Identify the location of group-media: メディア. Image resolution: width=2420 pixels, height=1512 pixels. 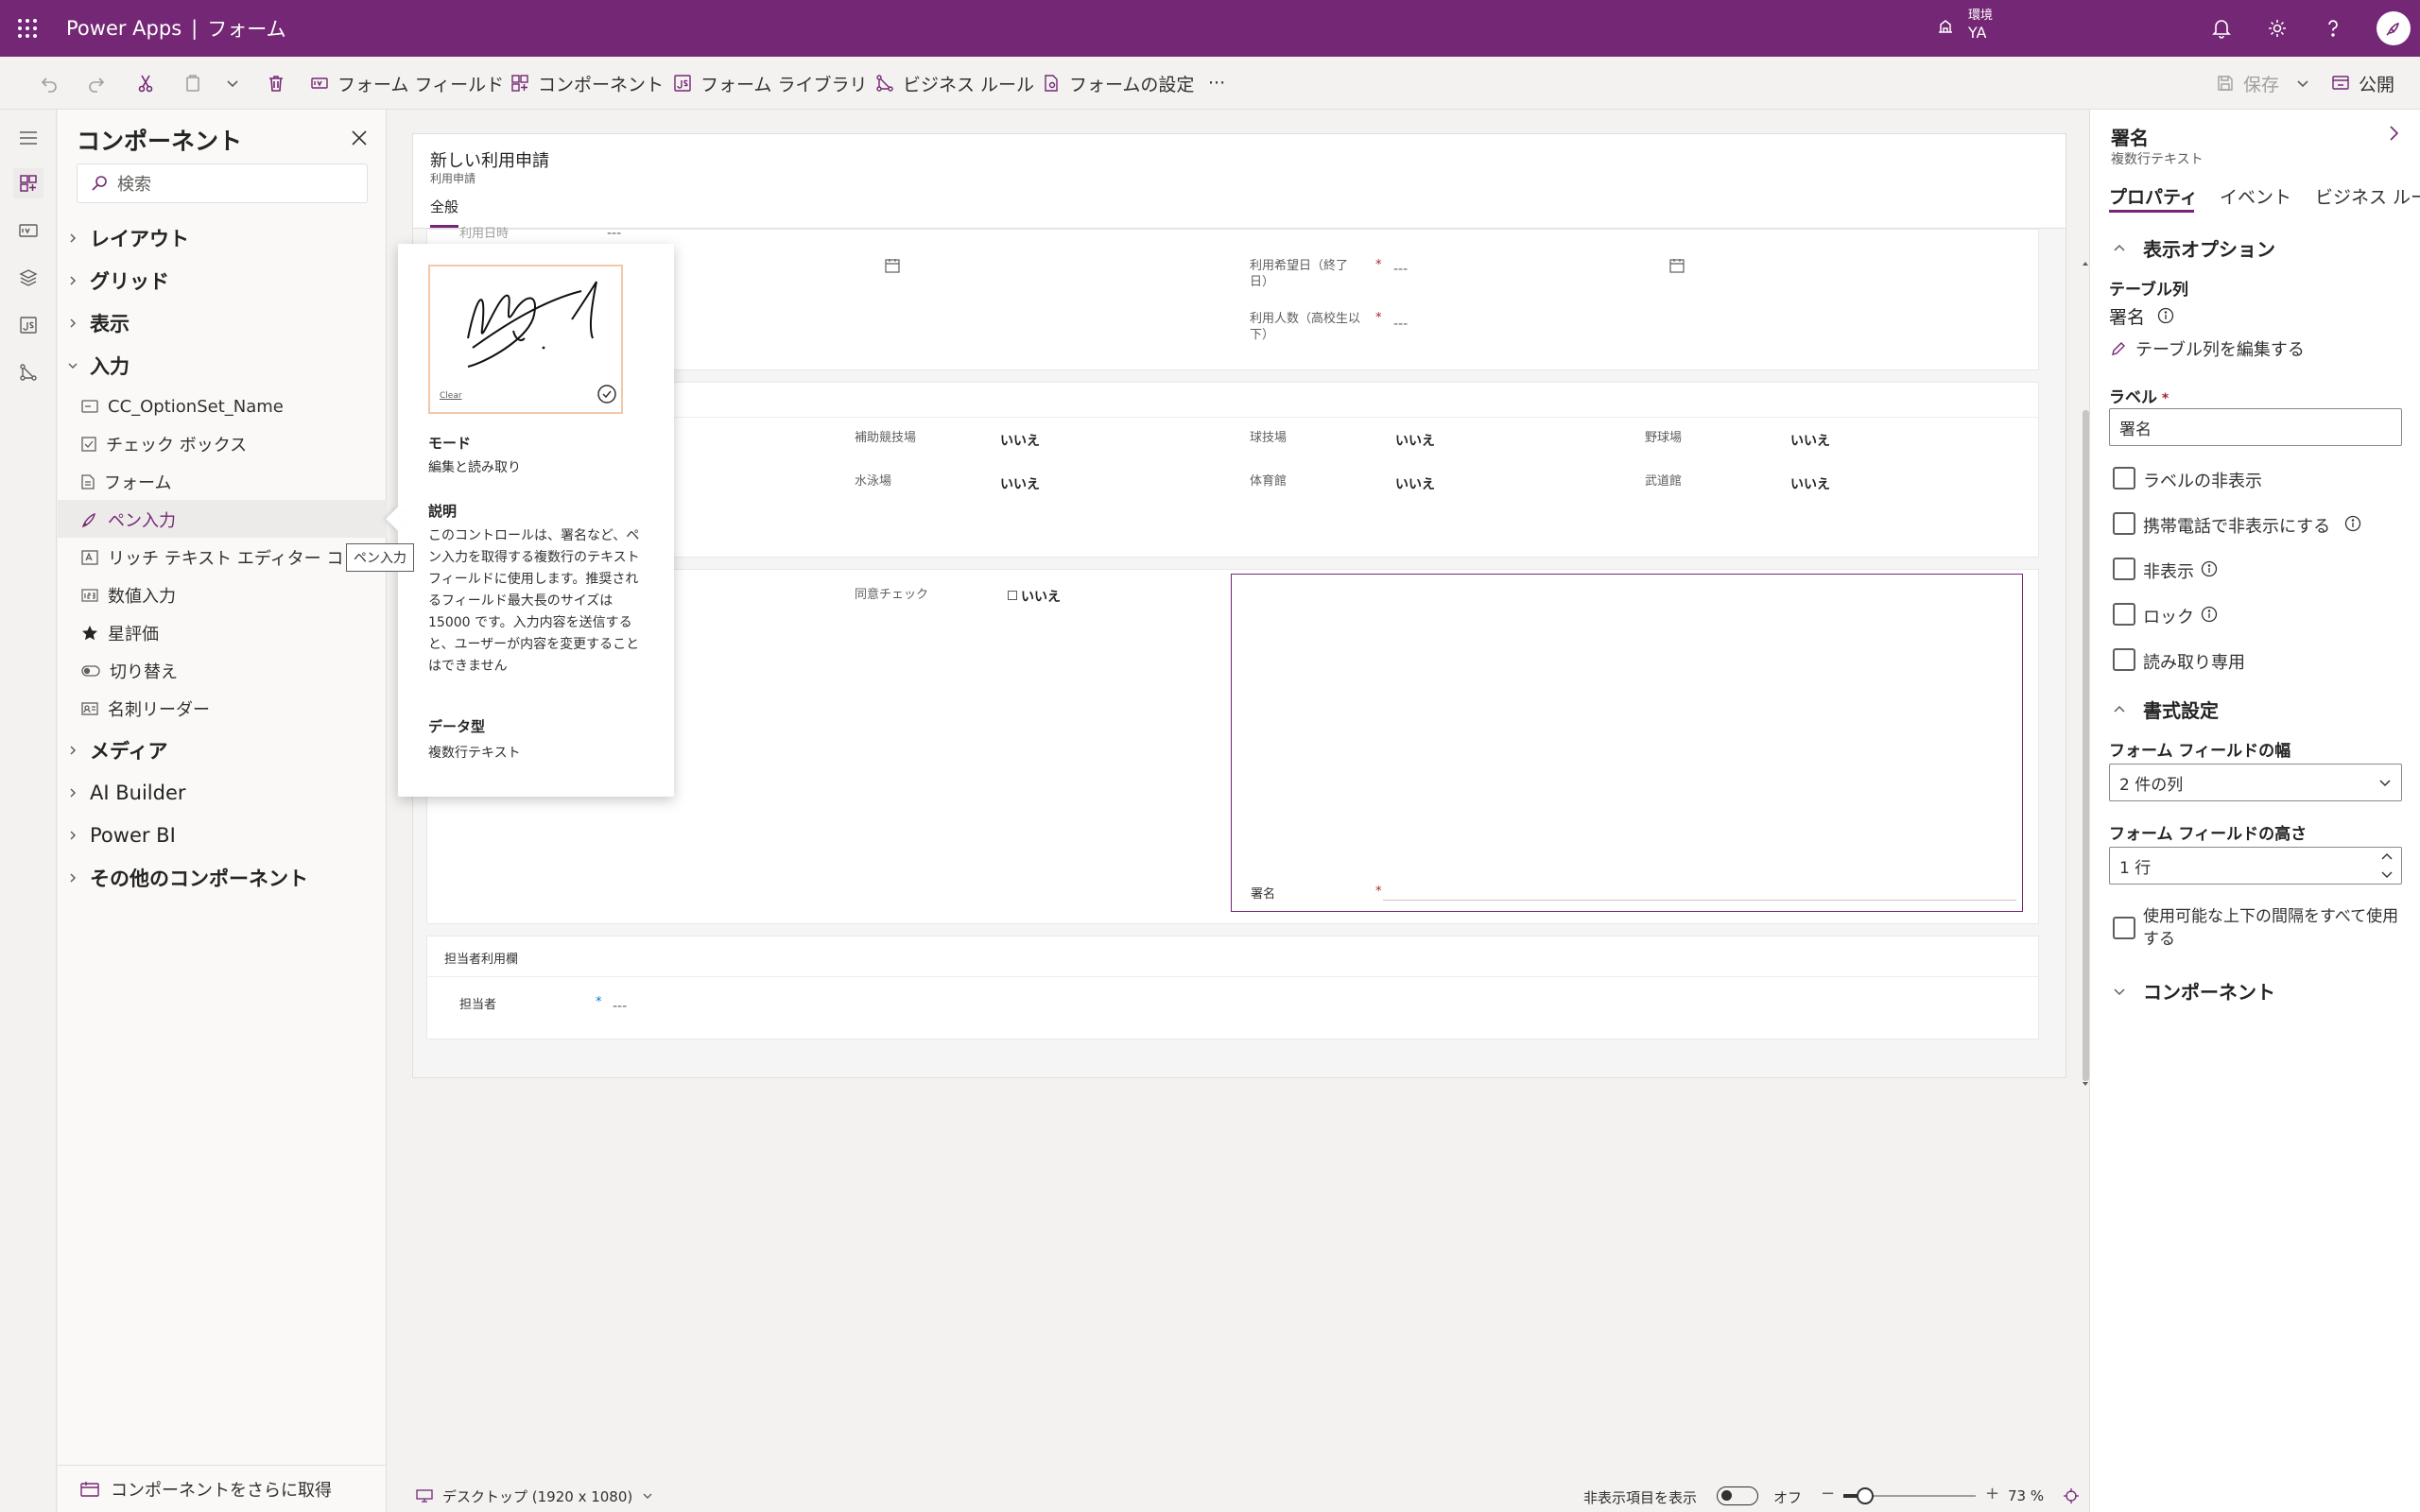
(117, 750).